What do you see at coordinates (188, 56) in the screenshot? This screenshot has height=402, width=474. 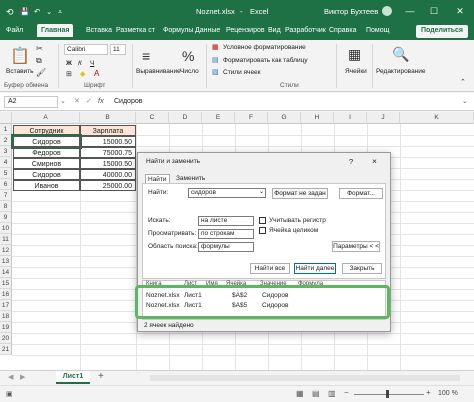 I see `number-format-icon: %` at bounding box center [188, 56].